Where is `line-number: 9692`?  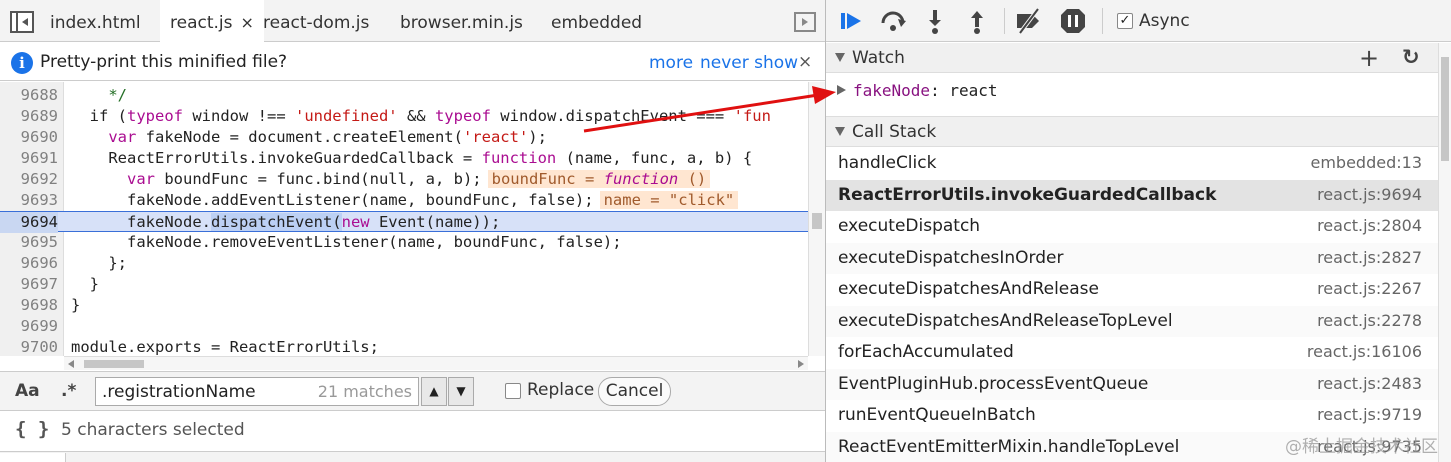 line-number: 9692 is located at coordinates (29, 179).